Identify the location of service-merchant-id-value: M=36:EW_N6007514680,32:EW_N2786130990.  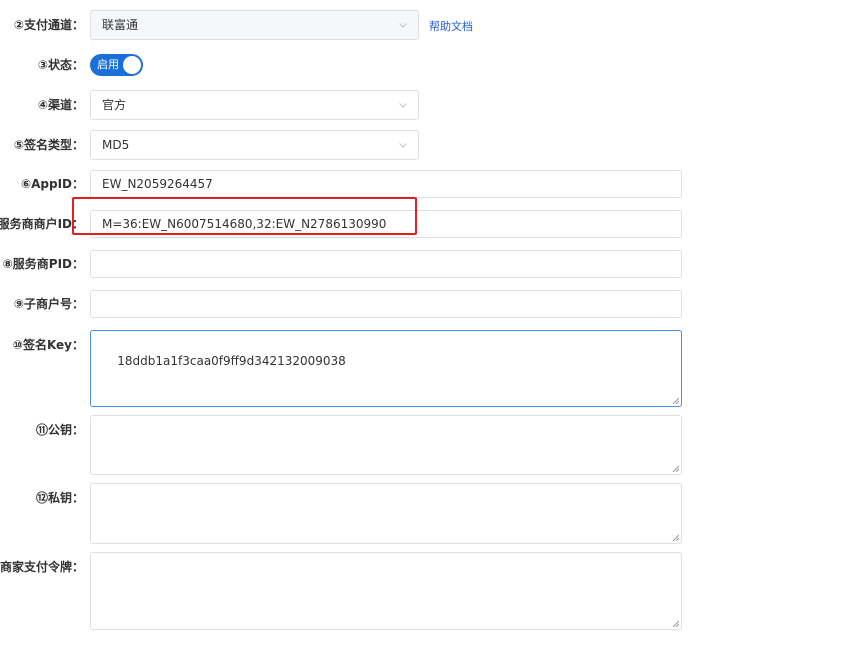
(244, 224).